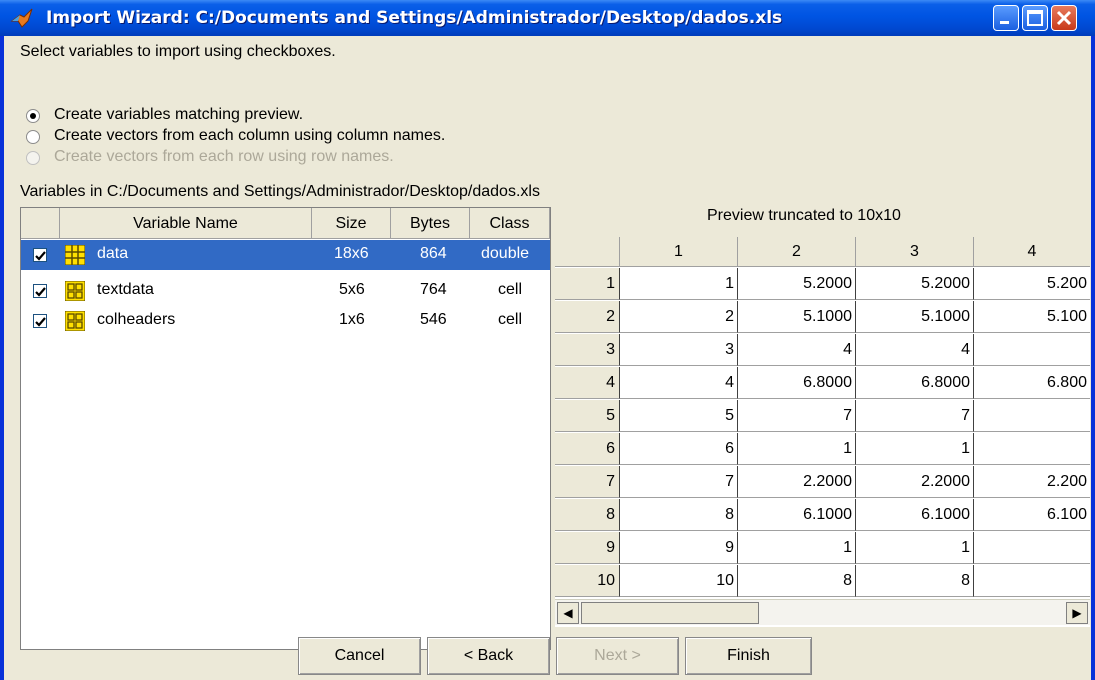 This screenshot has height=680, width=1095. What do you see at coordinates (670, 613) in the screenshot?
I see `scroll-thumb` at bounding box center [670, 613].